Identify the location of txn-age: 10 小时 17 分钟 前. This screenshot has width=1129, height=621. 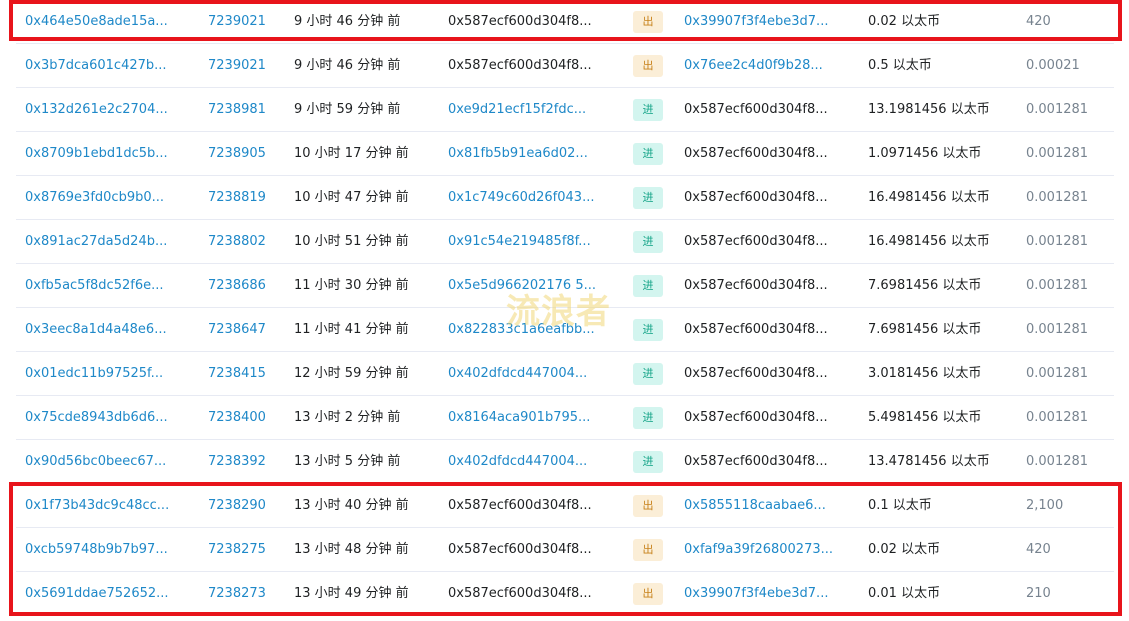
(351, 153).